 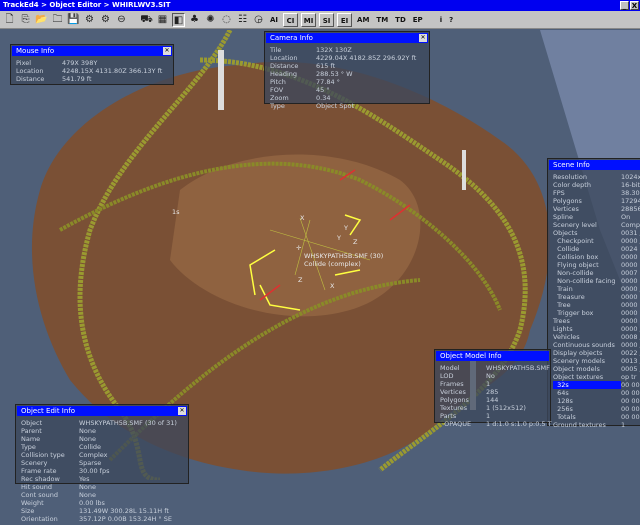 I want to click on panel-title-bar: Object Model Info, so click(x=492, y=356).